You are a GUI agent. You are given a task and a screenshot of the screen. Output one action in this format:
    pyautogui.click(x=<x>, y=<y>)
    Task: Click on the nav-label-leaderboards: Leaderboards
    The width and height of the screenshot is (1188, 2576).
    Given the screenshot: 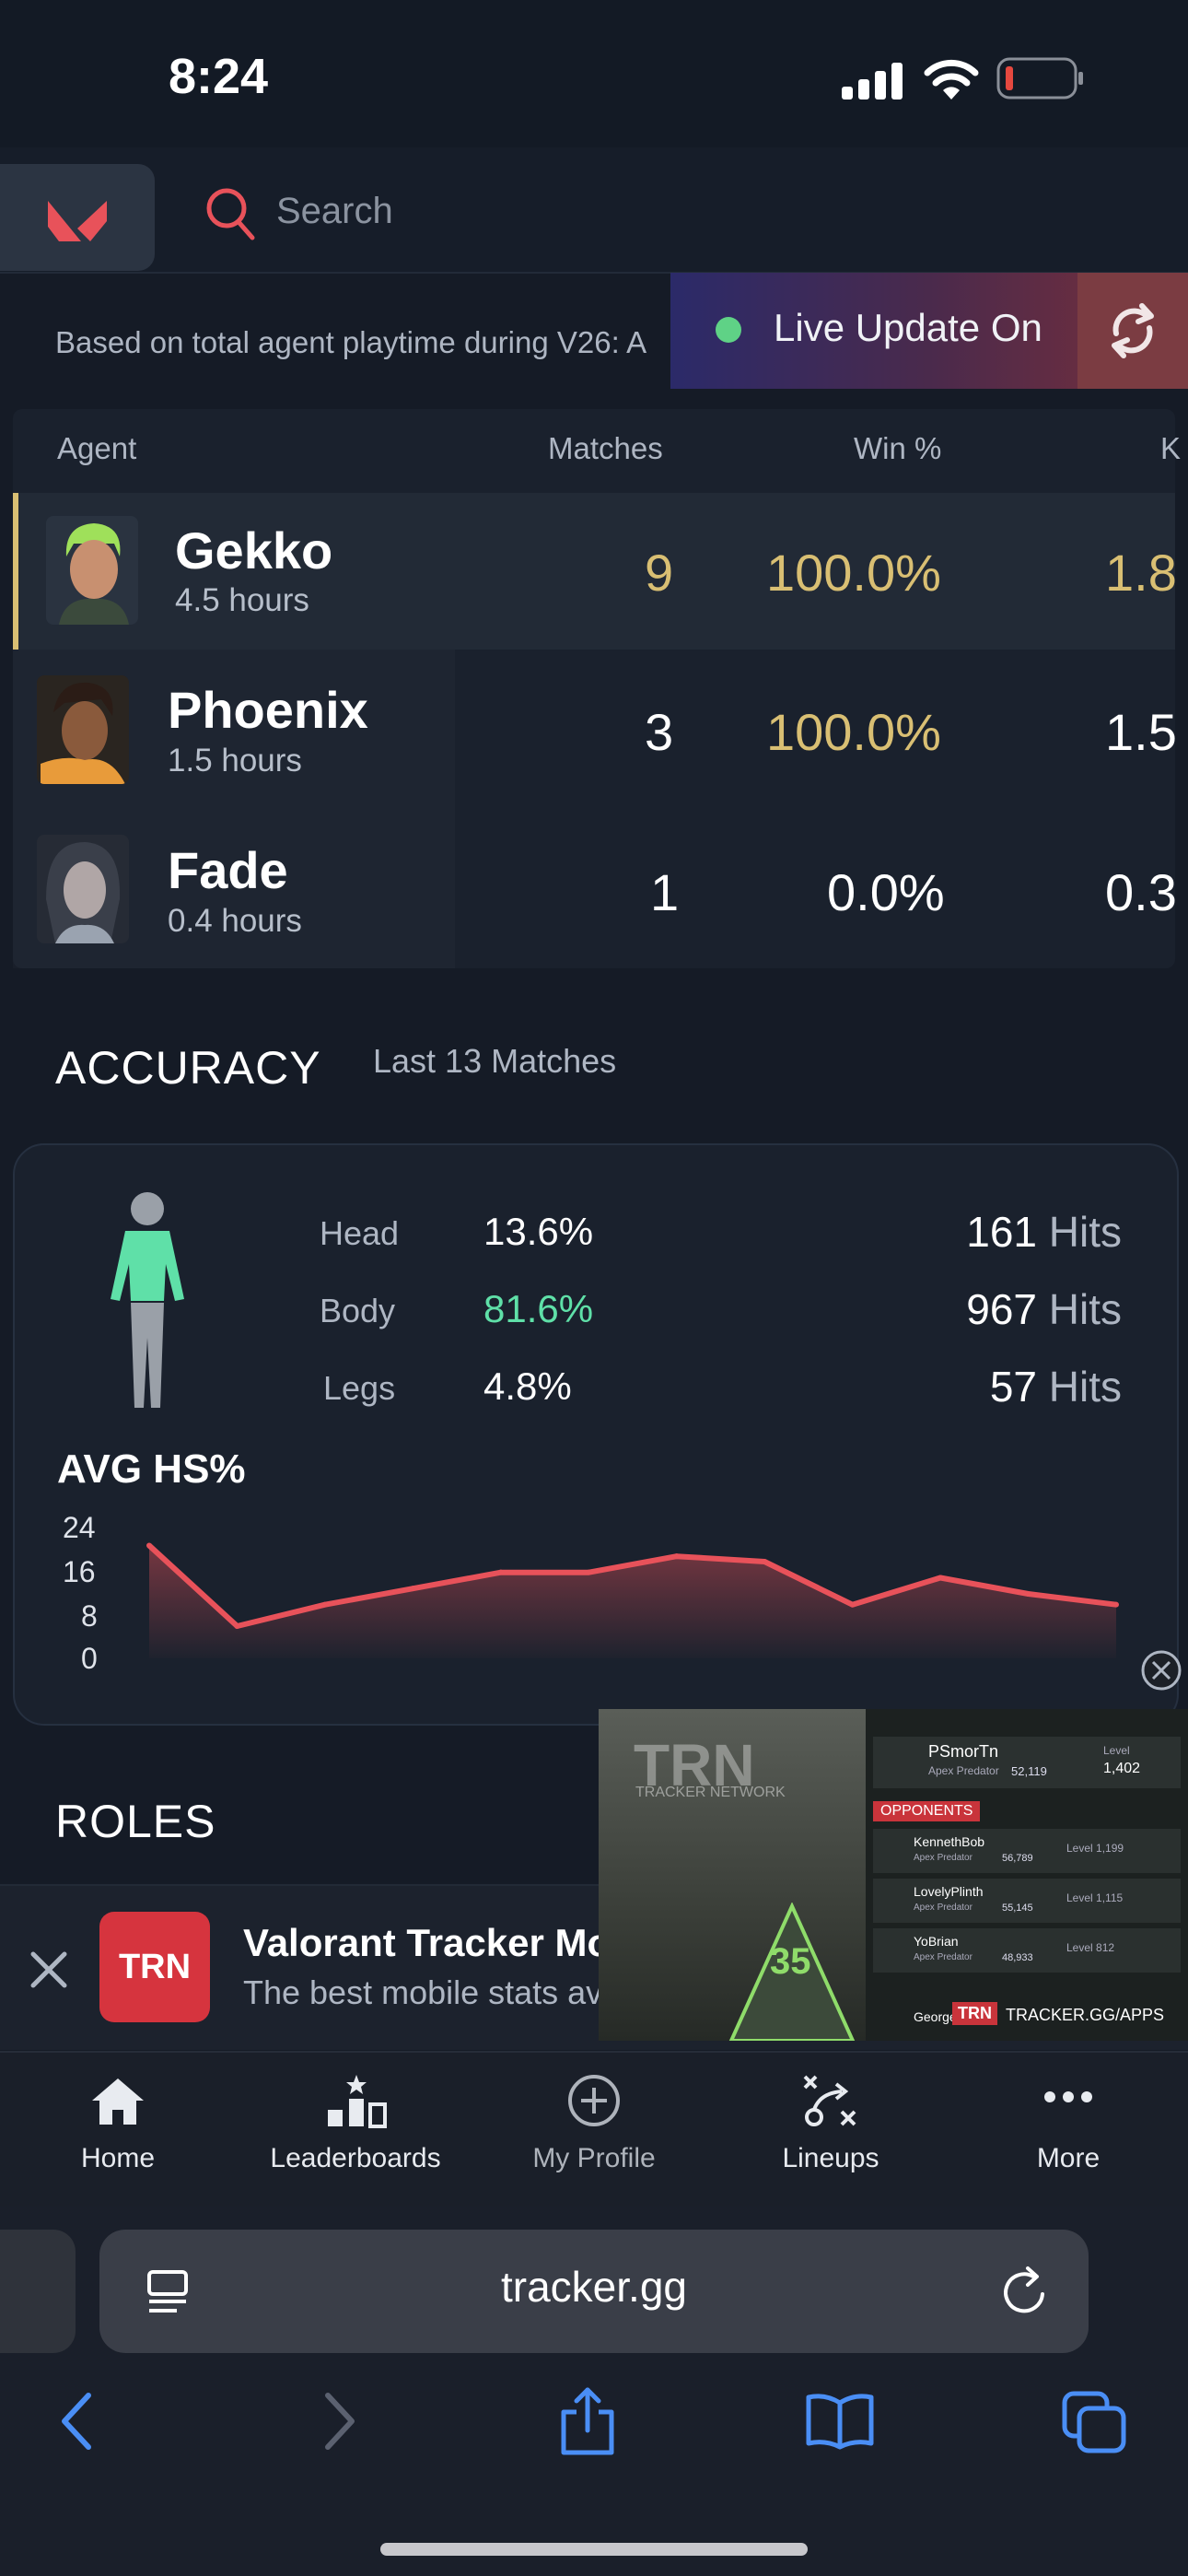 What is the action you would take?
    pyautogui.click(x=355, y=2158)
    